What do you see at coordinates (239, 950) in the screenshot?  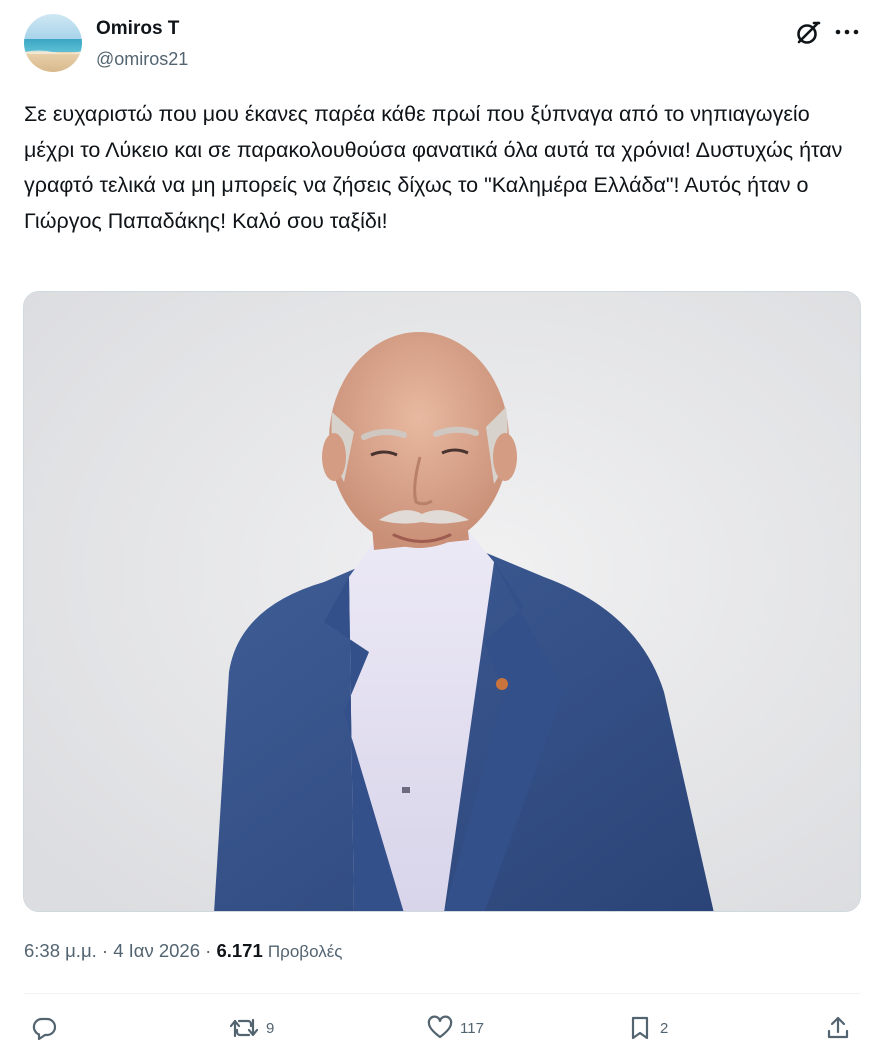 I see `views-count: 6.171` at bounding box center [239, 950].